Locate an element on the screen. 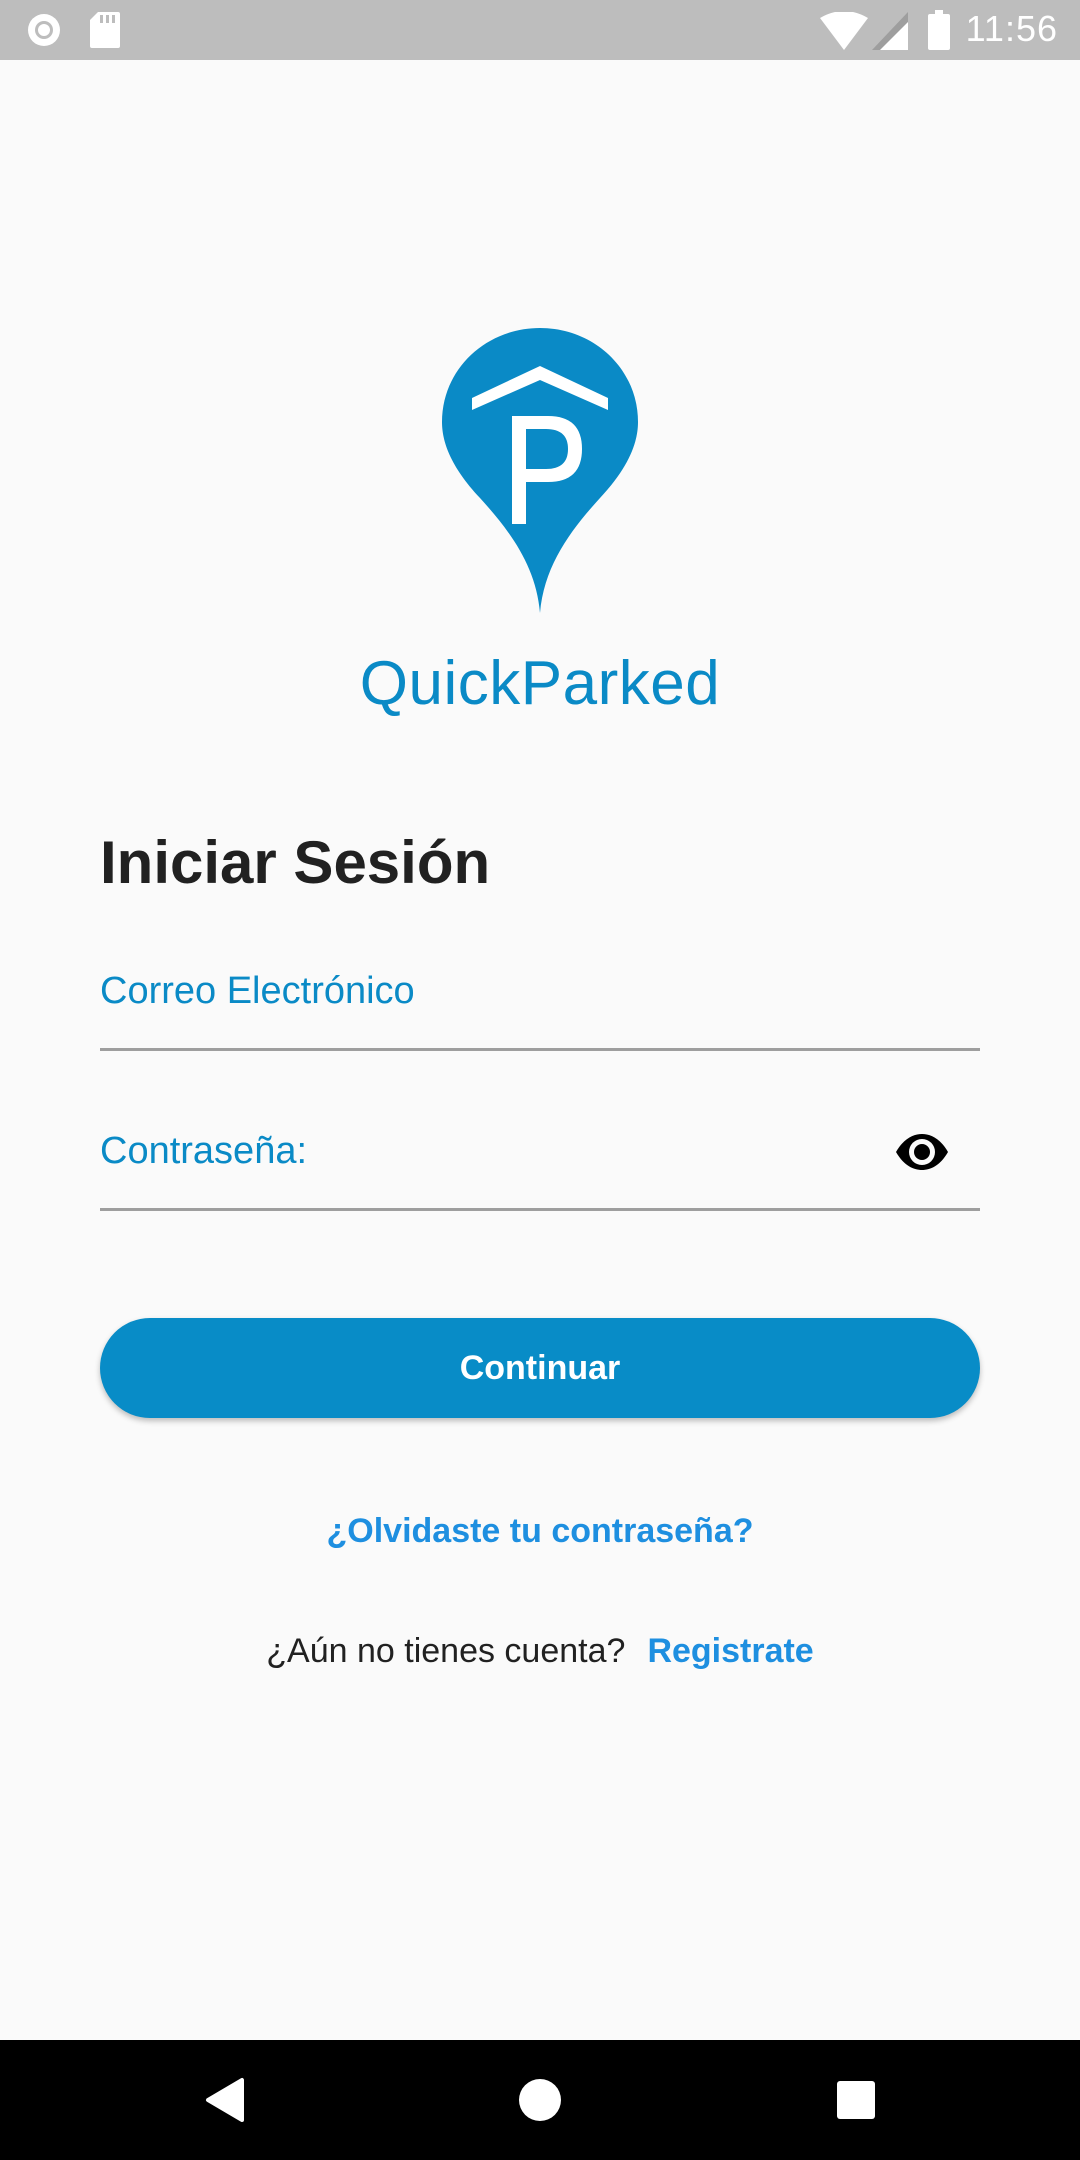  register-row: ¿Aún no tienes cuenta? Registrate is located at coordinates (540, 1651).